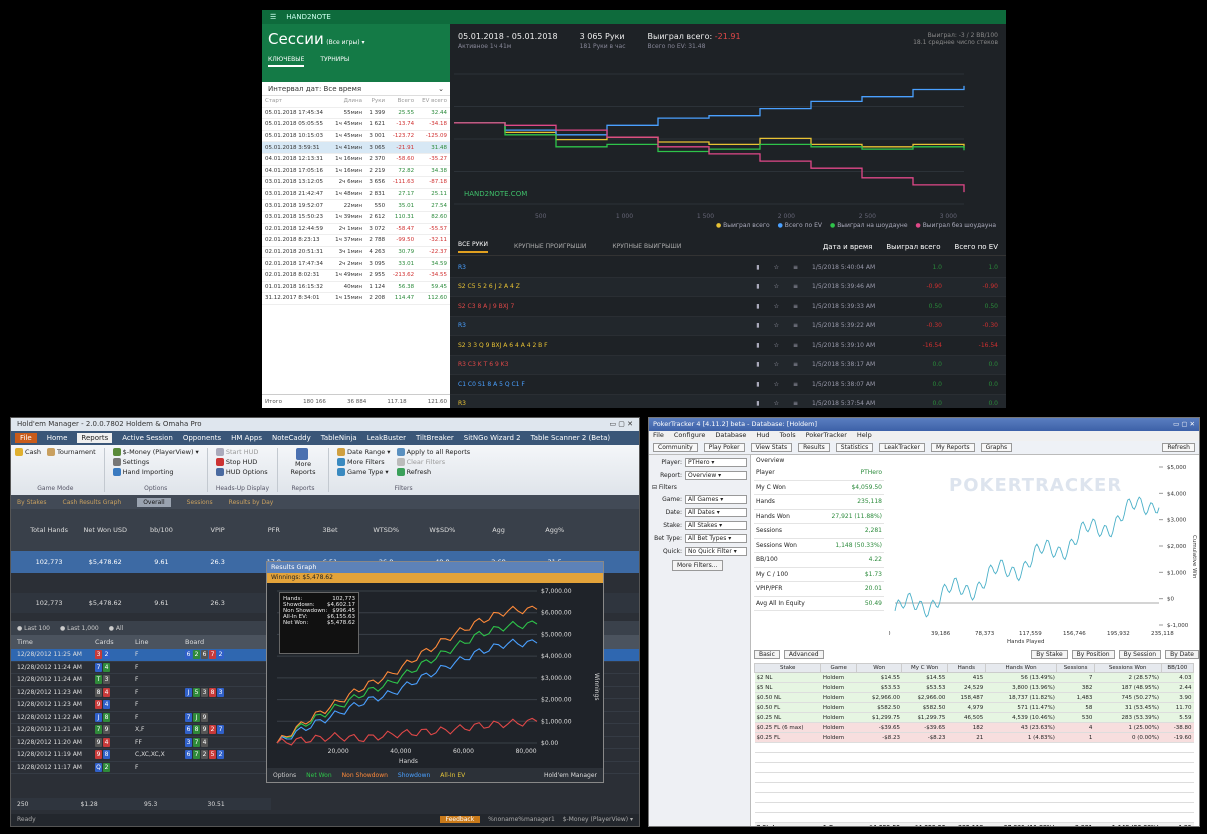  I want to click on menu-item-pokertracker: PokerTracker, so click(826, 436).